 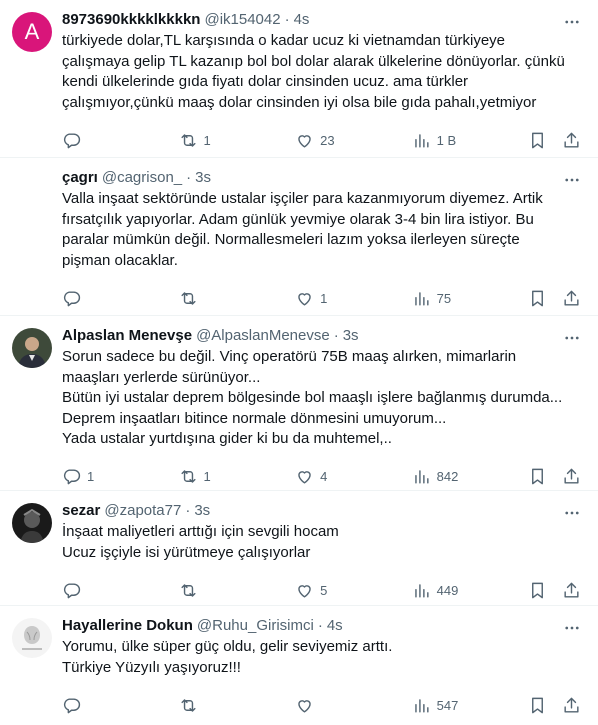 I want to click on like-button: 5, so click(x=353, y=590).